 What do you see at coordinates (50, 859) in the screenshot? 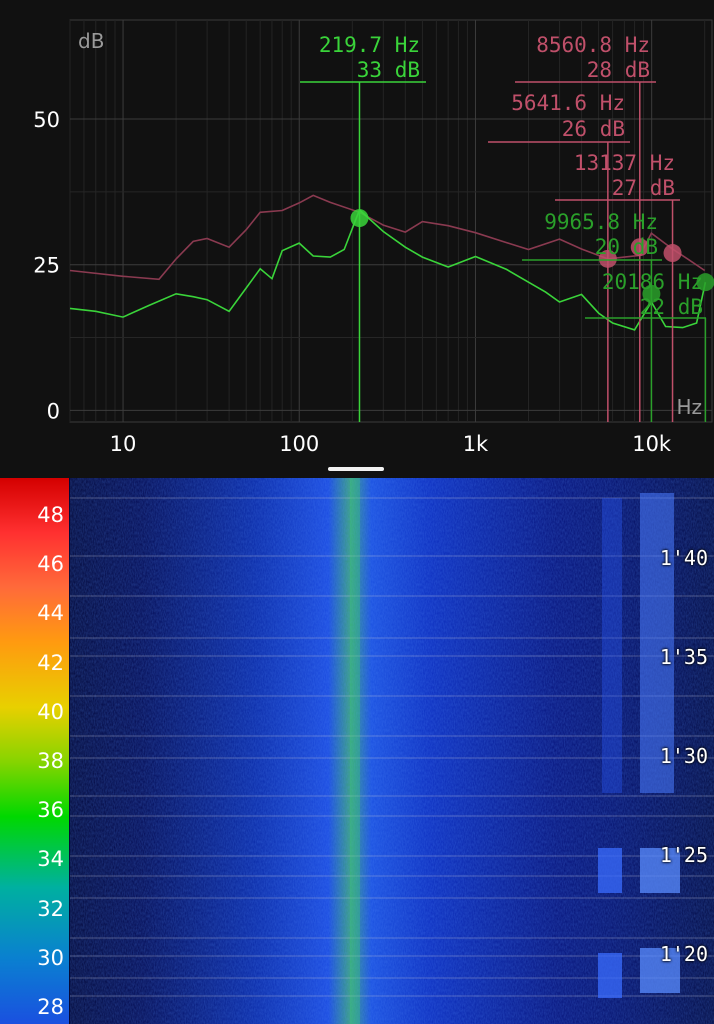
I see `colorbar-label: 34` at bounding box center [50, 859].